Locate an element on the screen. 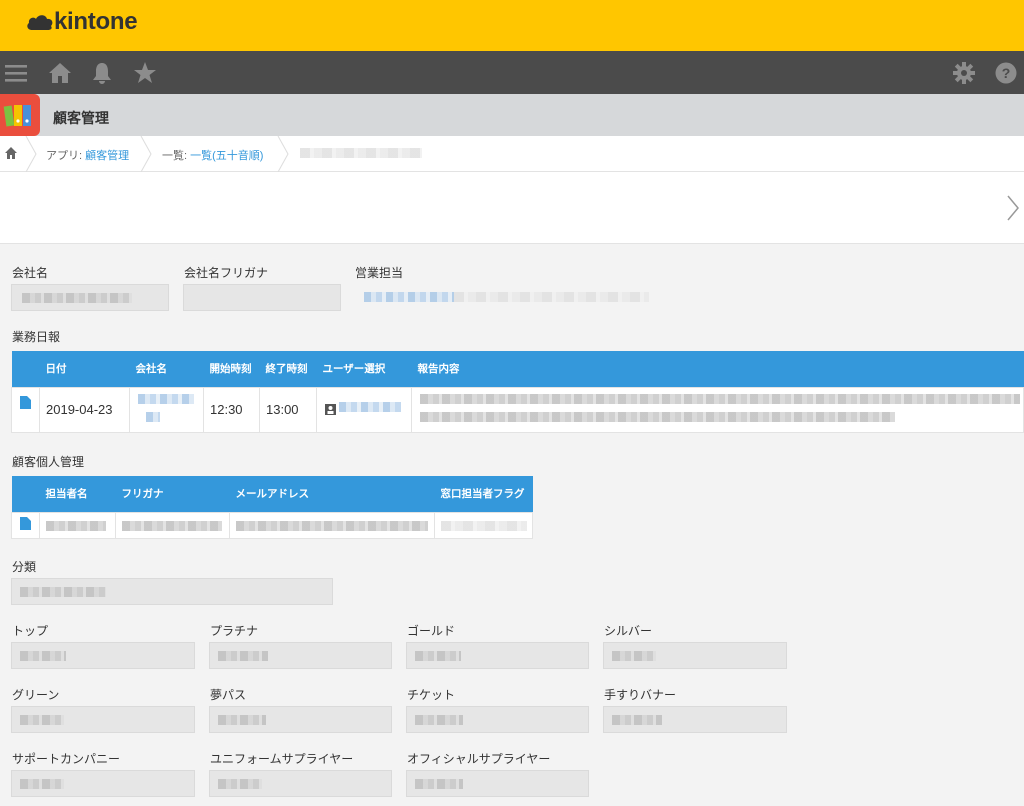 The width and height of the screenshot is (1024, 806). gold-label: ゴールド is located at coordinates (431, 631).